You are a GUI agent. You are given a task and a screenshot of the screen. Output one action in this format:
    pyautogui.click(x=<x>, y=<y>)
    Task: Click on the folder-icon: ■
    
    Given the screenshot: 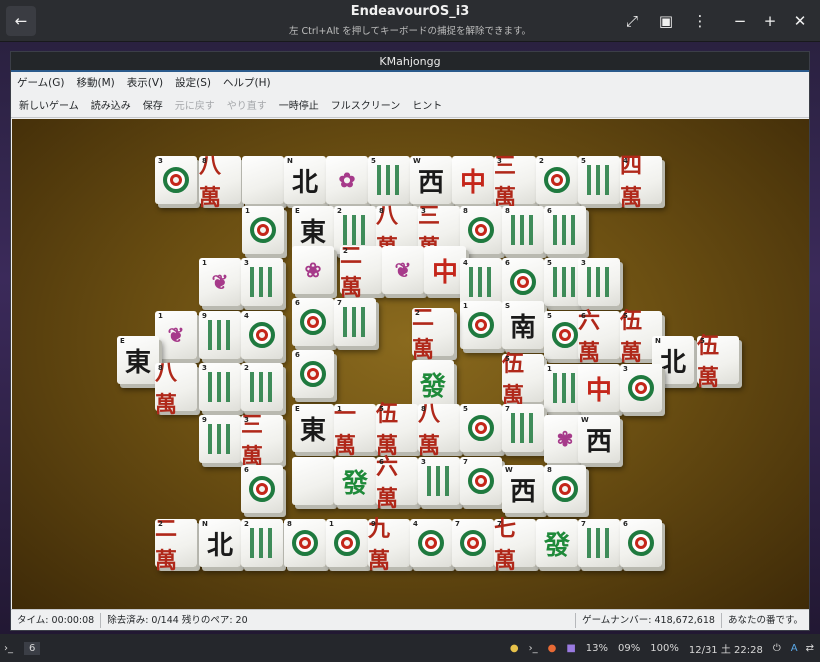 What is the action you would take?
    pyautogui.click(x=570, y=648)
    